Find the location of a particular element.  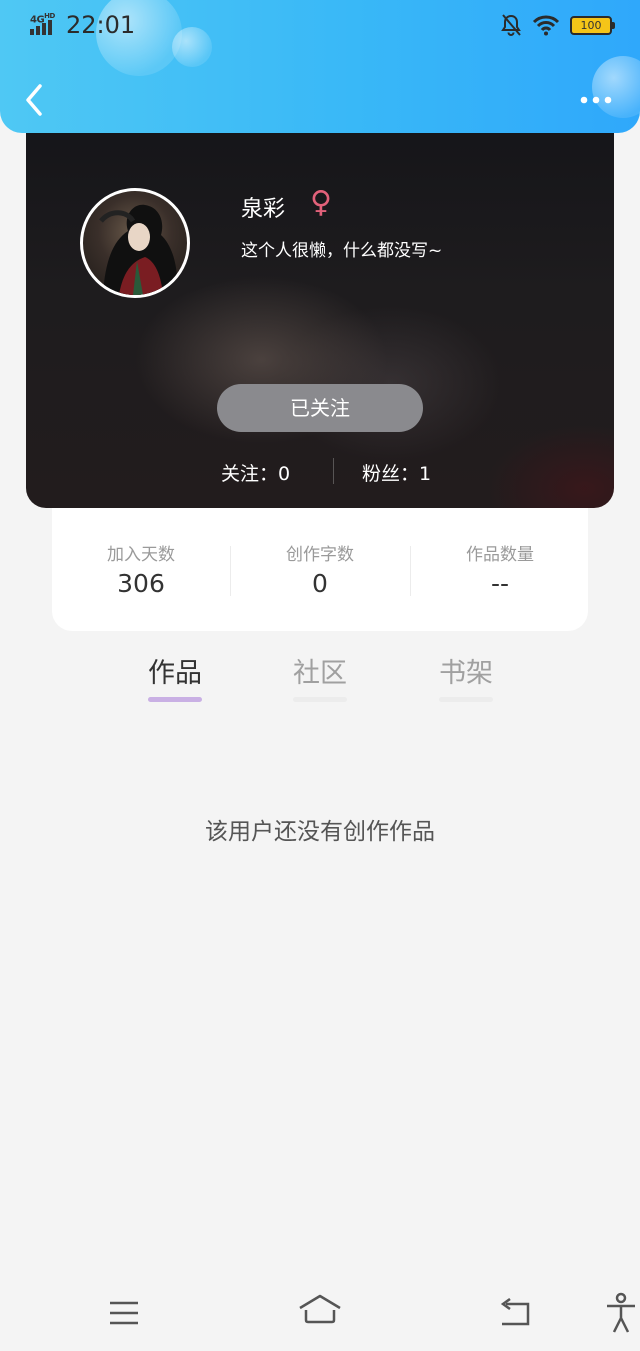

signal-icon: 4GHD is located at coordinates (45, 25).